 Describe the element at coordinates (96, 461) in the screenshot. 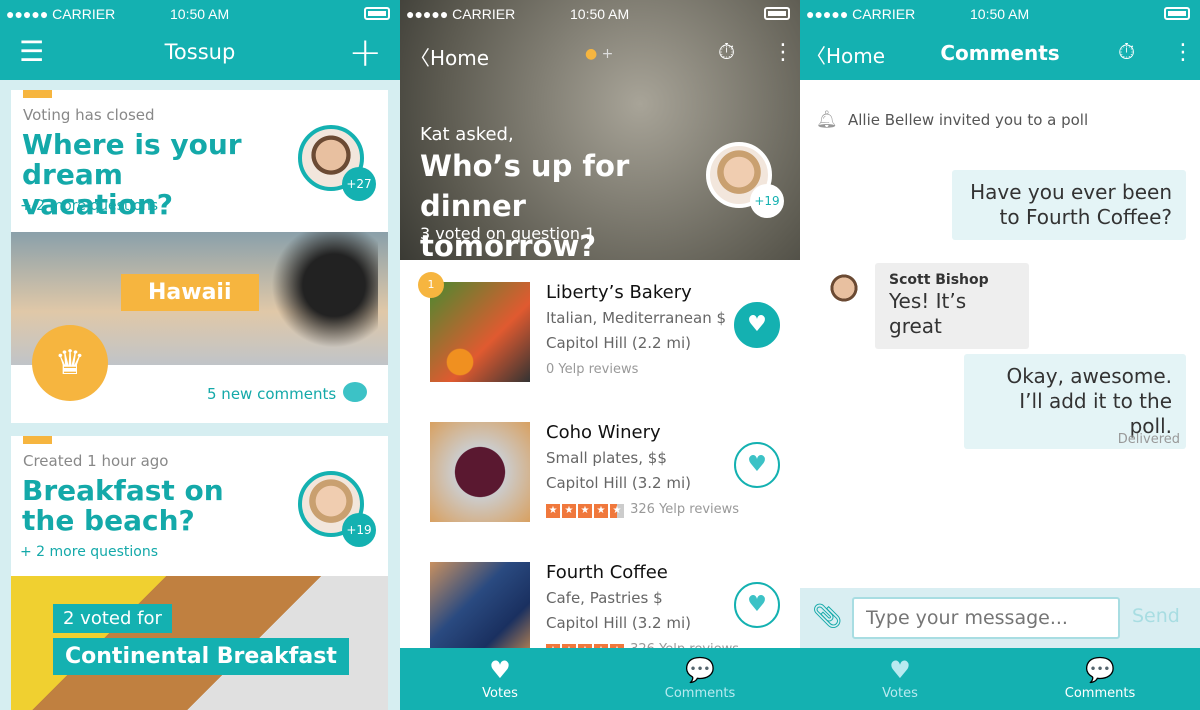

I see `poll-status: Created 1 hour ago` at that location.